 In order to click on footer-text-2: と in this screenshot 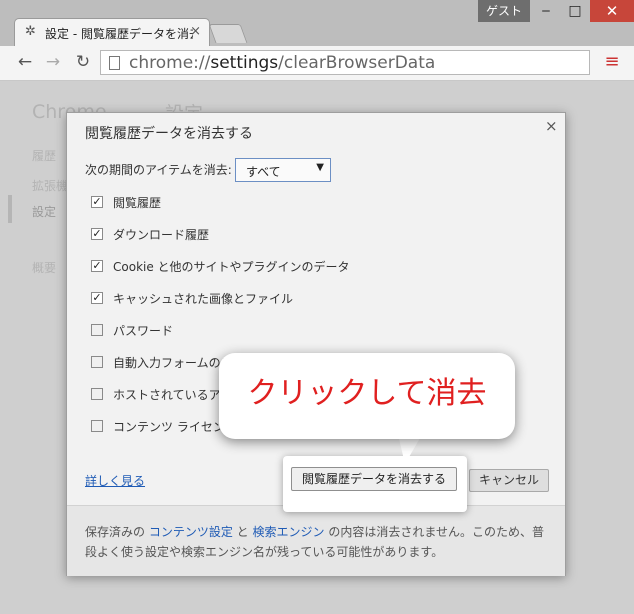, I will do `click(242, 532)`.